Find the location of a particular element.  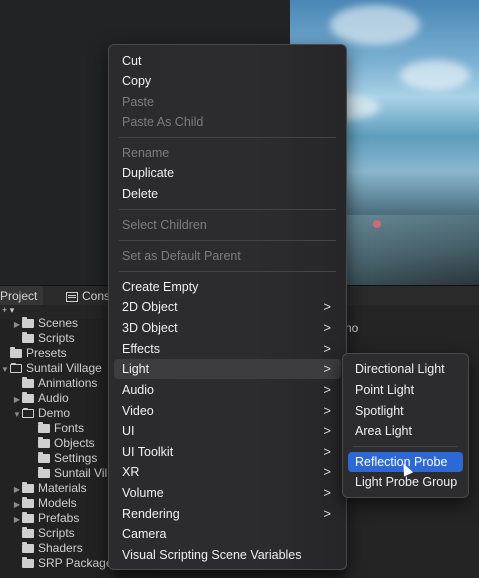

tree-item: ▶ Audio is located at coordinates (40, 398).